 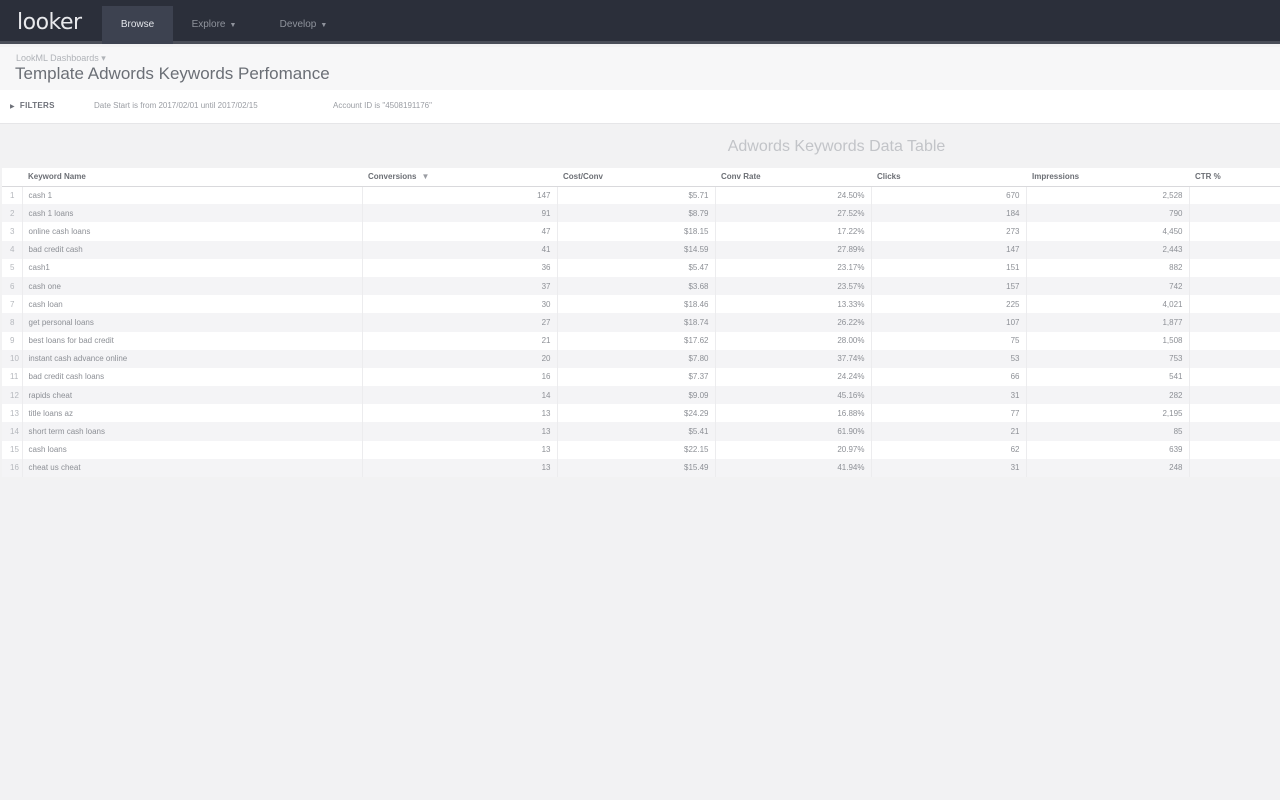 I want to click on metric-cell: 20.97%, so click(x=793, y=449).